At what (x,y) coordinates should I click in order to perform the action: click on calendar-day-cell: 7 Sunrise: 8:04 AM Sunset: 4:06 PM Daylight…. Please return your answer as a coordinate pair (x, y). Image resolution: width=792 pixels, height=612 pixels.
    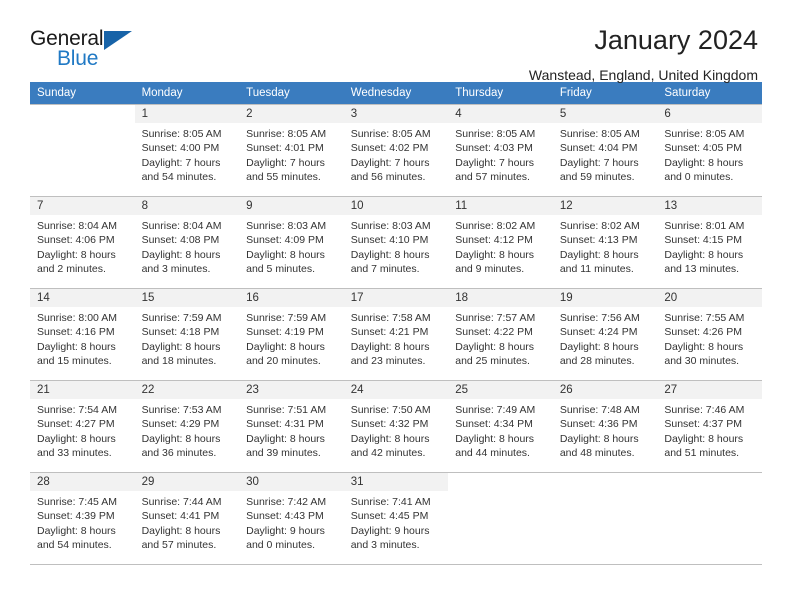
    Looking at the image, I should click on (82, 242).